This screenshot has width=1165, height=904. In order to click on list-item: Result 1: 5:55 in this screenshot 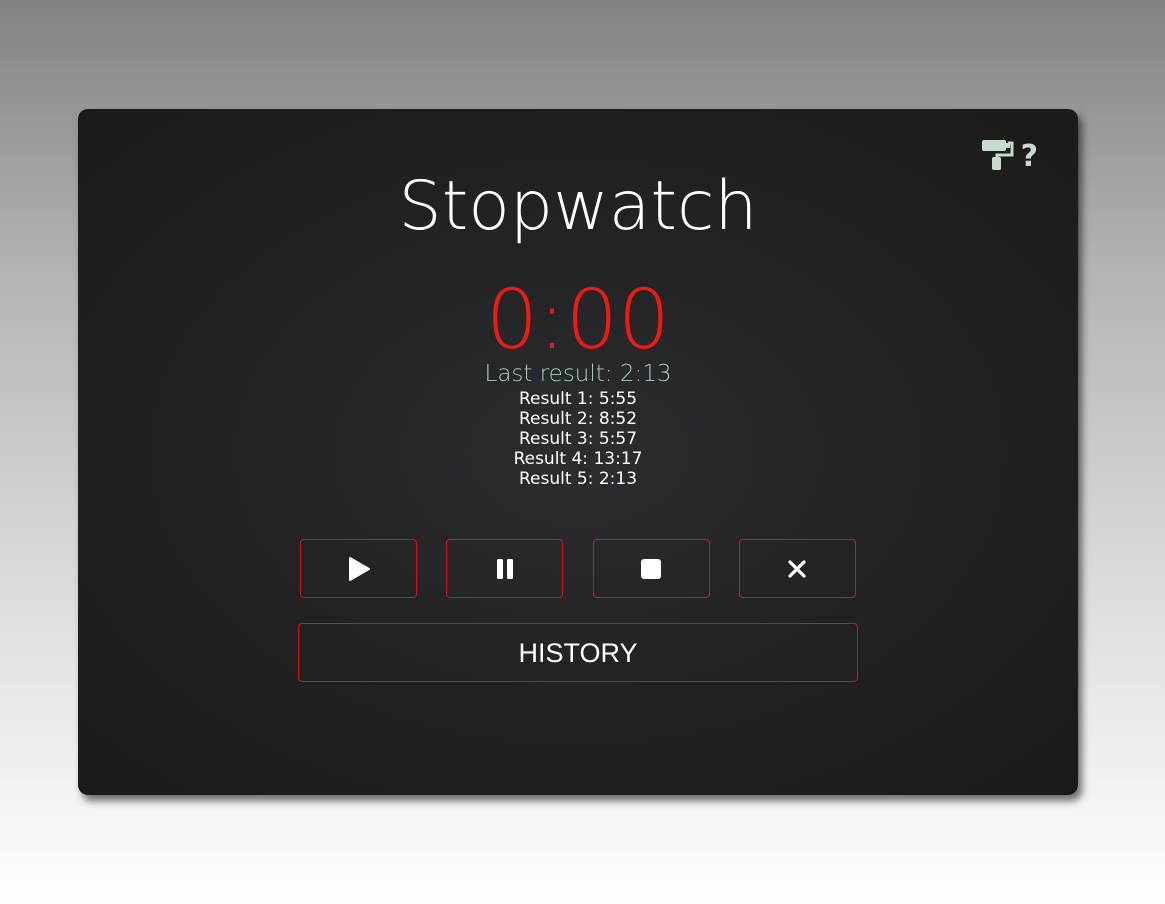, I will do `click(578, 399)`.